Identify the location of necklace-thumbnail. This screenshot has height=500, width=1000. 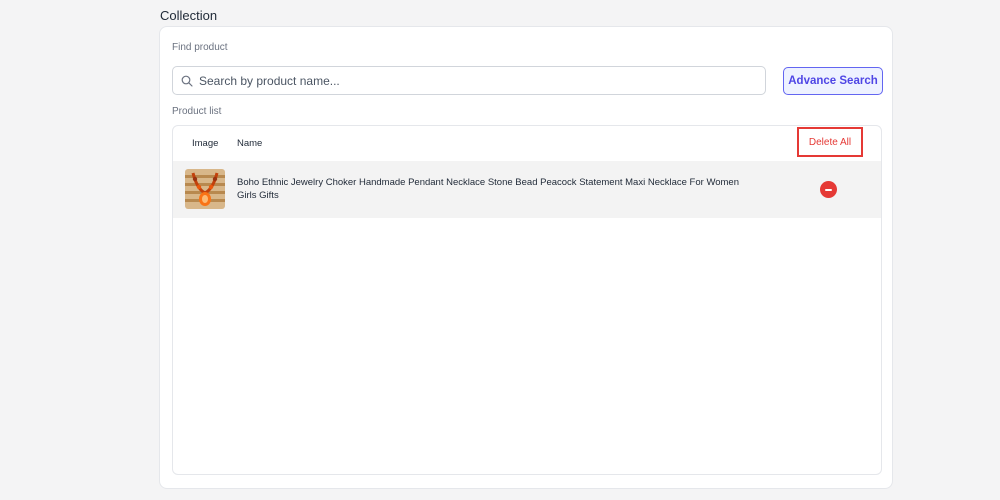
(205, 189).